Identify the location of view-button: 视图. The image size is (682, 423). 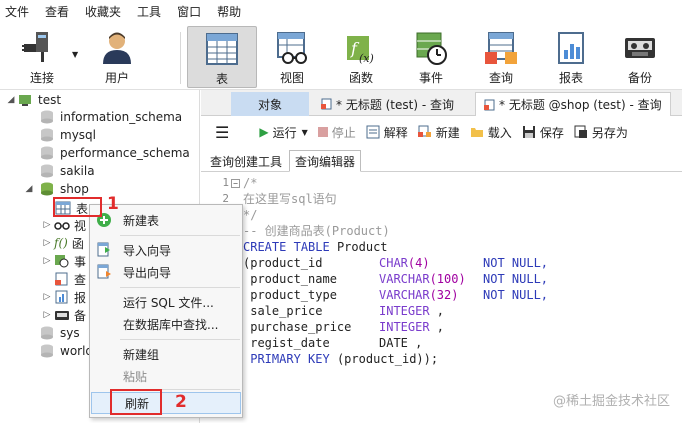
(292, 57).